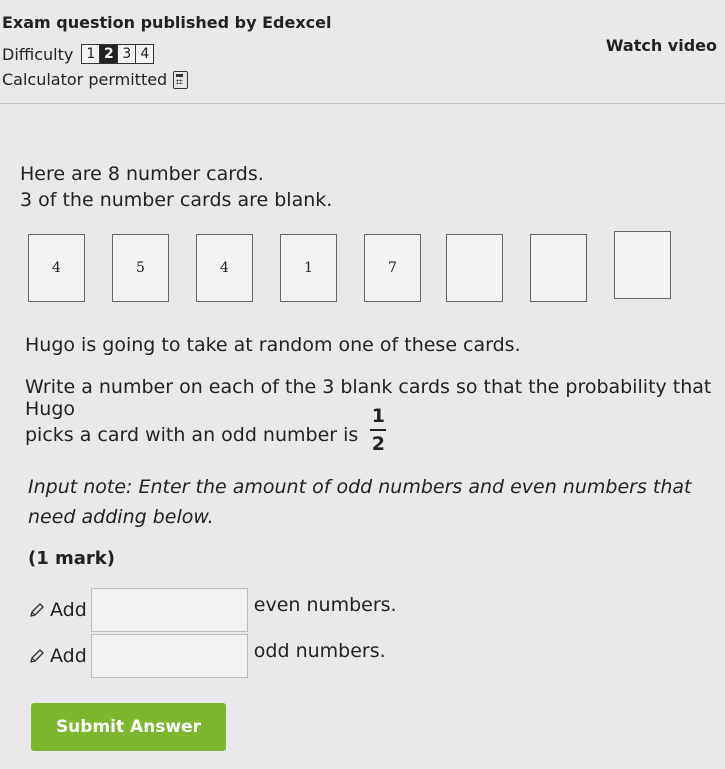 This screenshot has width=725, height=769. Describe the element at coordinates (176, 200) in the screenshot. I see `intro-line-2: 3 of the number cards are blank.` at that location.